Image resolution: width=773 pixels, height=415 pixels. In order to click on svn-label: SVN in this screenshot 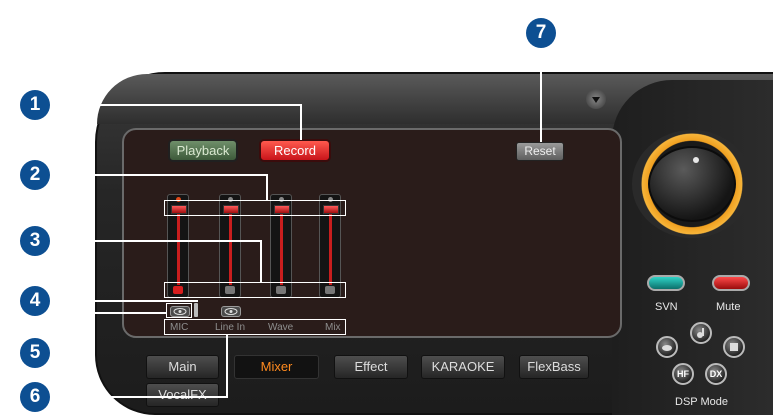, I will do `click(666, 307)`.